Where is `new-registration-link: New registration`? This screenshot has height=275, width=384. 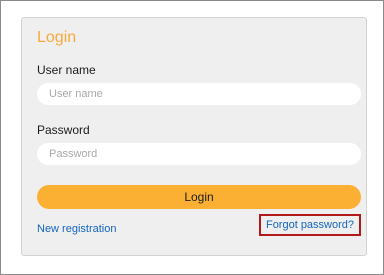
new-registration-link: New registration is located at coordinates (76, 229).